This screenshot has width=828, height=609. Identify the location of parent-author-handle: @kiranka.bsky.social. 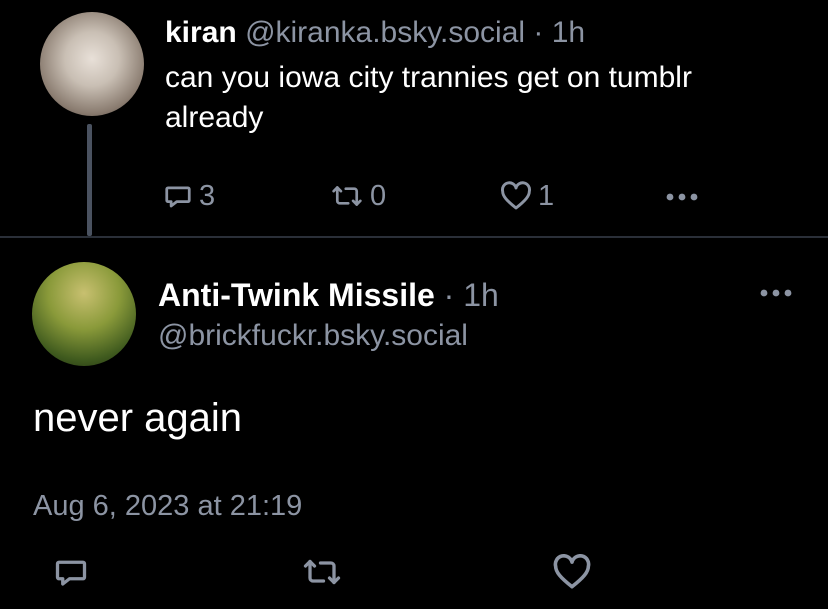
(385, 32).